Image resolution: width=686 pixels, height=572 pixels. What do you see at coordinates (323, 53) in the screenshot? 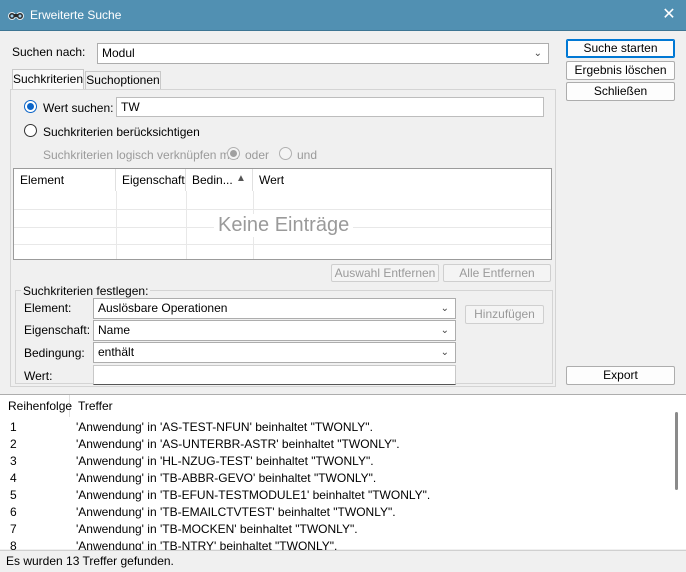
I see `search-for-select: Modul ⌄` at bounding box center [323, 53].